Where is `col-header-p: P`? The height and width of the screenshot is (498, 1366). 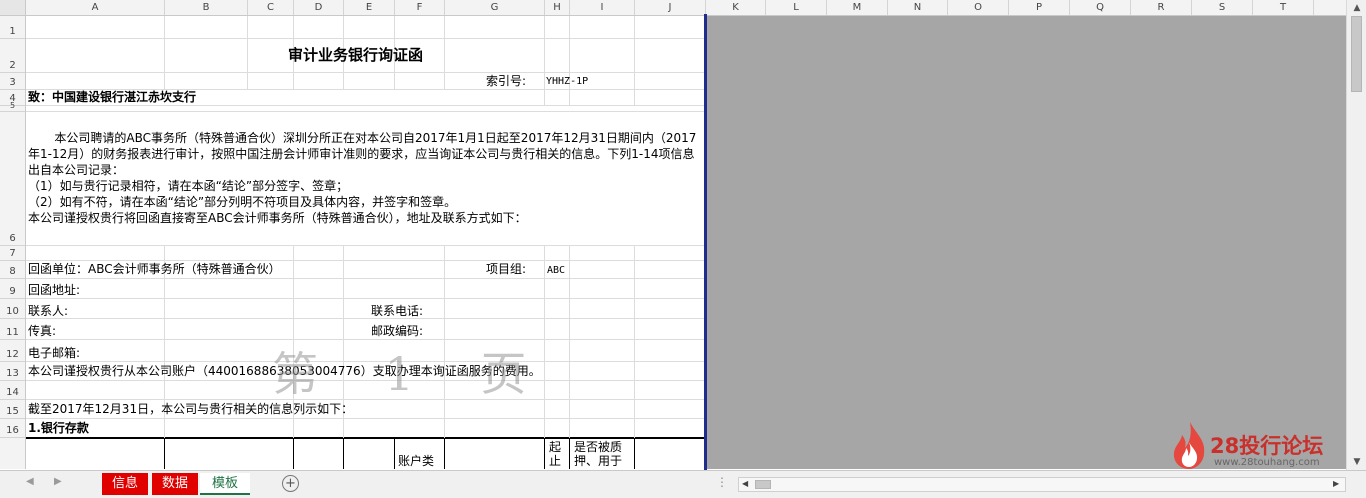
col-header-p: P is located at coordinates (1039, 7).